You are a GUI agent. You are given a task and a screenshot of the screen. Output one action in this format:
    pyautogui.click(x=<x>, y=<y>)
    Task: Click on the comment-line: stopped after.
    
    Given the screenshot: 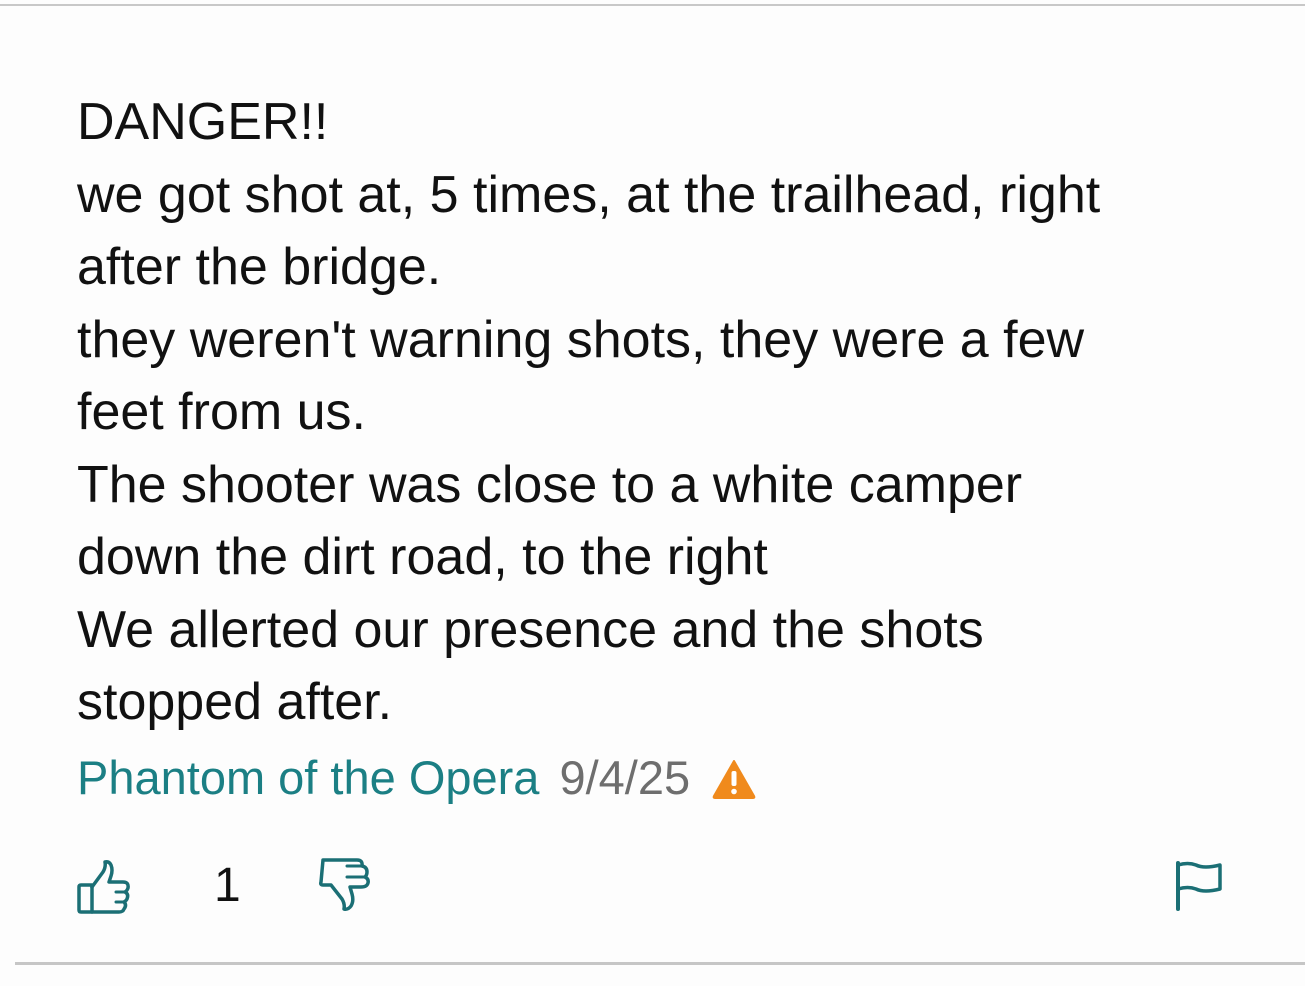 What is the action you would take?
    pyautogui.click(x=235, y=702)
    